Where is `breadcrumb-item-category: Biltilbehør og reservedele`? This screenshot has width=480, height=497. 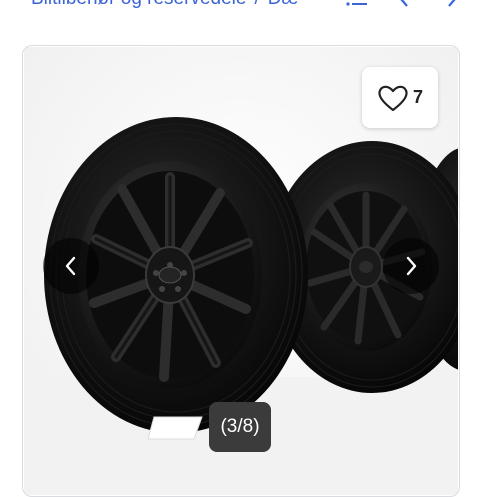
breadcrumb-item-category: Biltilbehør og reservedele is located at coordinates (138, 4).